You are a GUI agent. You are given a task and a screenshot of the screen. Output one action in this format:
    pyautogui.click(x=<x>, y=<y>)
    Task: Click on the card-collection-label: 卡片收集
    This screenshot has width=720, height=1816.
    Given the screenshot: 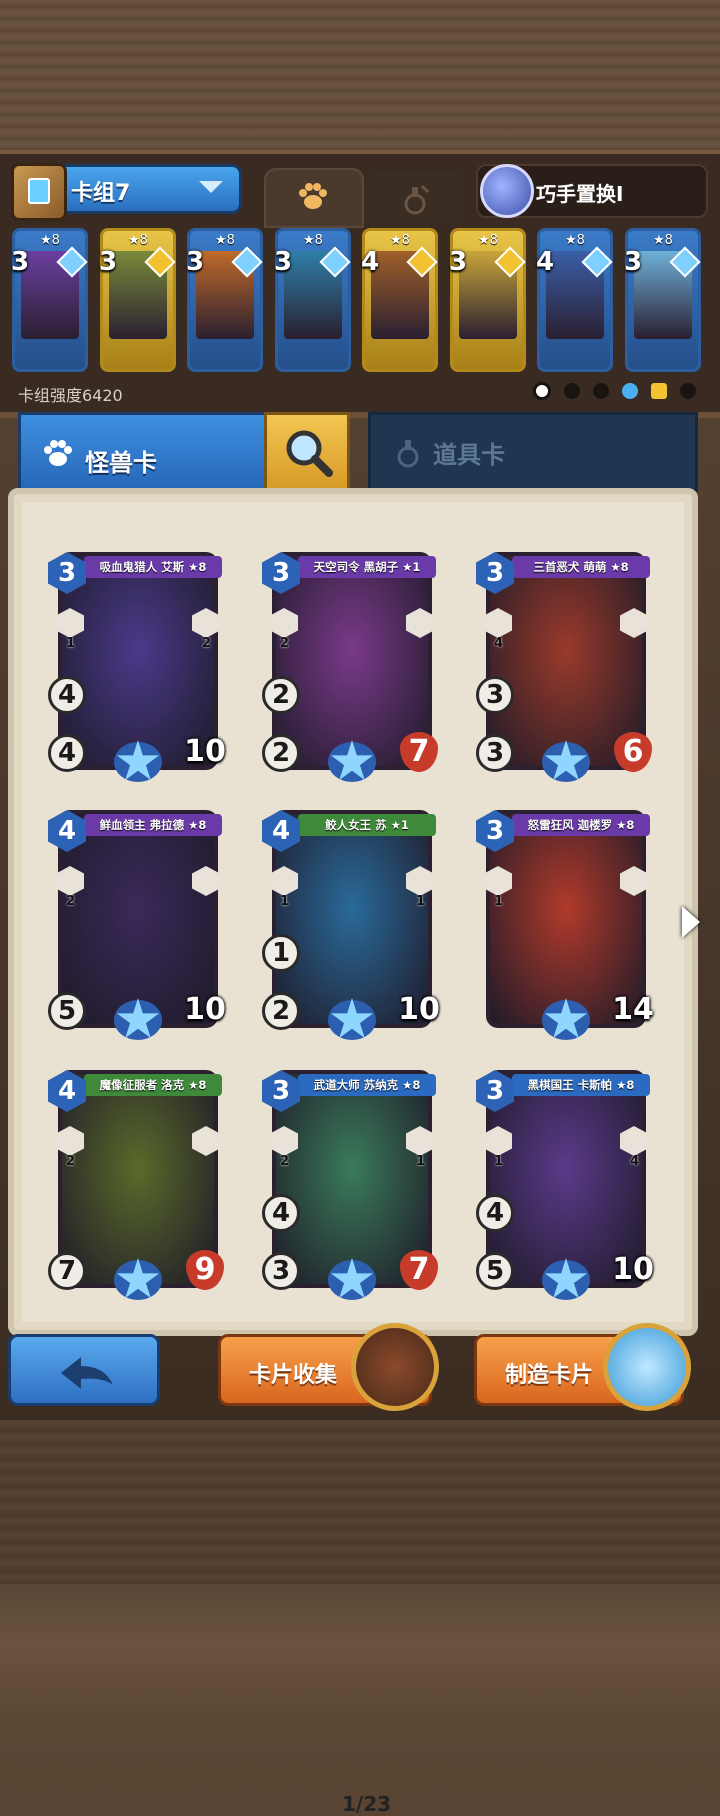 What is the action you would take?
    pyautogui.click(x=293, y=1375)
    